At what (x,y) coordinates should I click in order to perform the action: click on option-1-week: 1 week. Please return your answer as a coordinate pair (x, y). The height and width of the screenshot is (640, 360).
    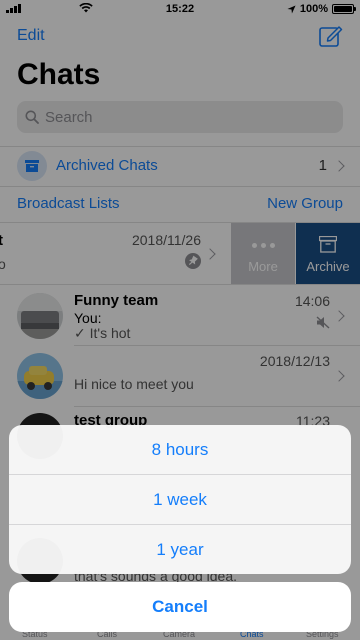
    Looking at the image, I should click on (180, 499).